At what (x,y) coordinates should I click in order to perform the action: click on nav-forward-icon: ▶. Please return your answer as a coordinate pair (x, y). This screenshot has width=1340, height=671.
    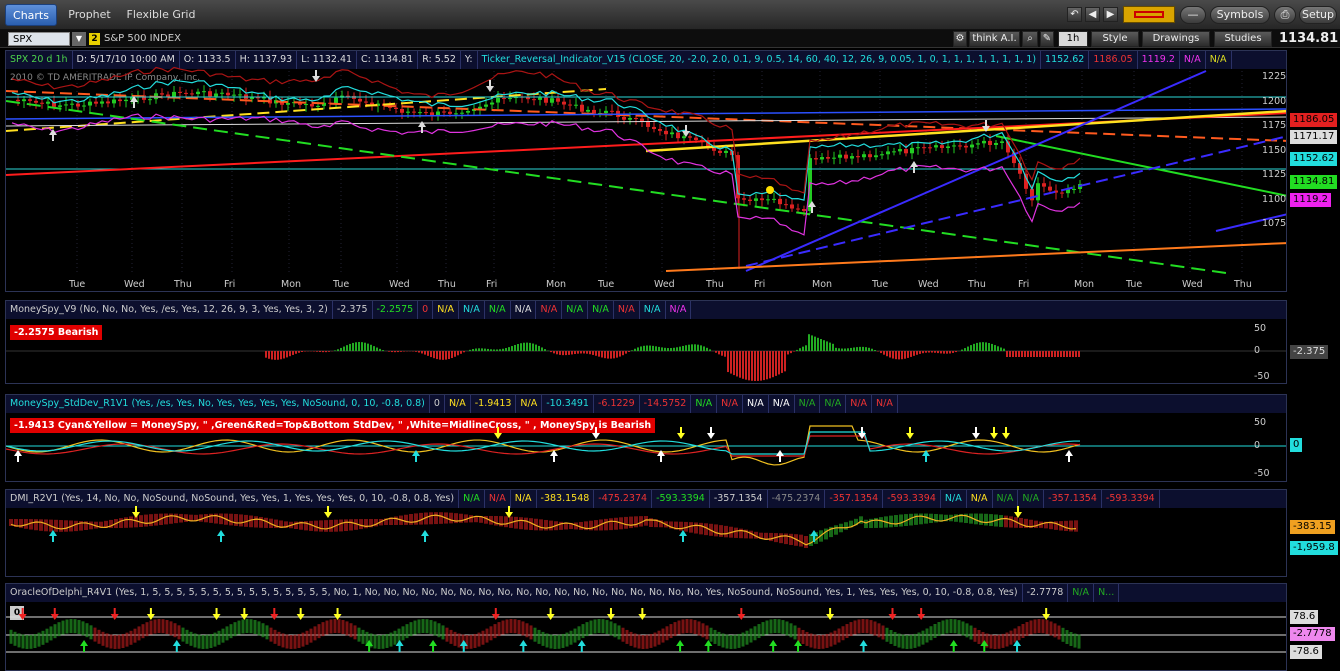
    Looking at the image, I should click on (1110, 14).